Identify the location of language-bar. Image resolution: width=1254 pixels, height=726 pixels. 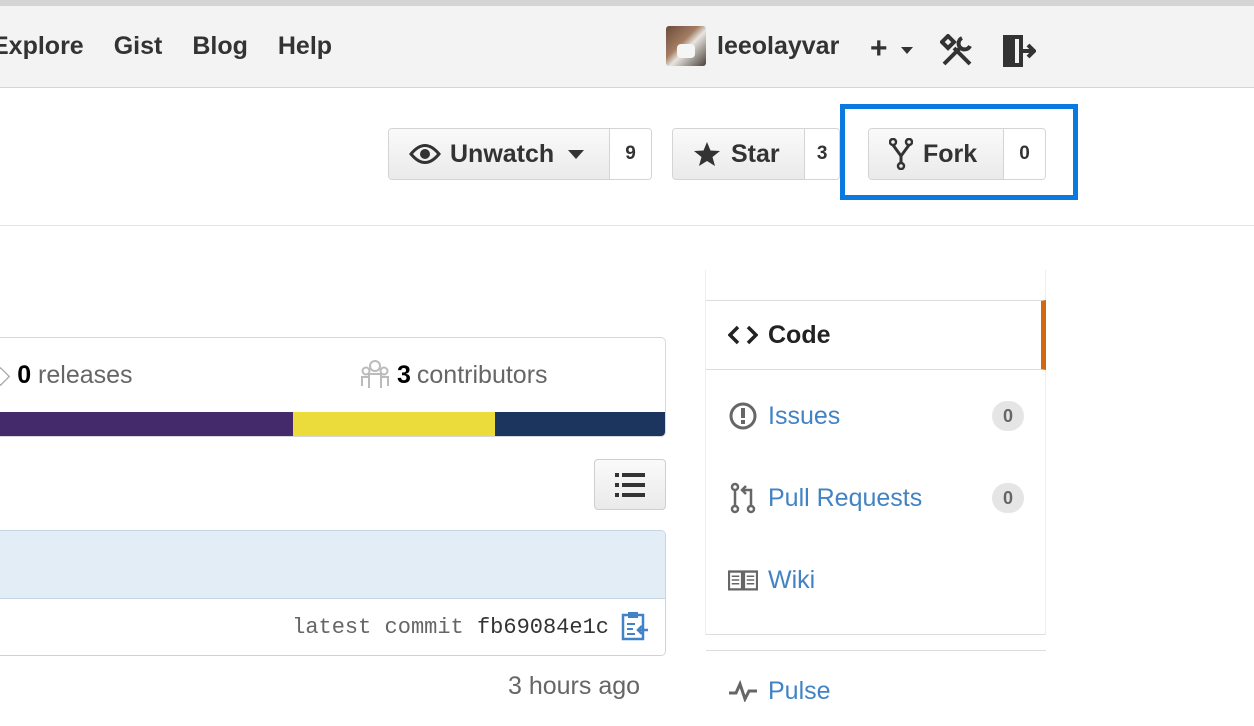
(332, 424).